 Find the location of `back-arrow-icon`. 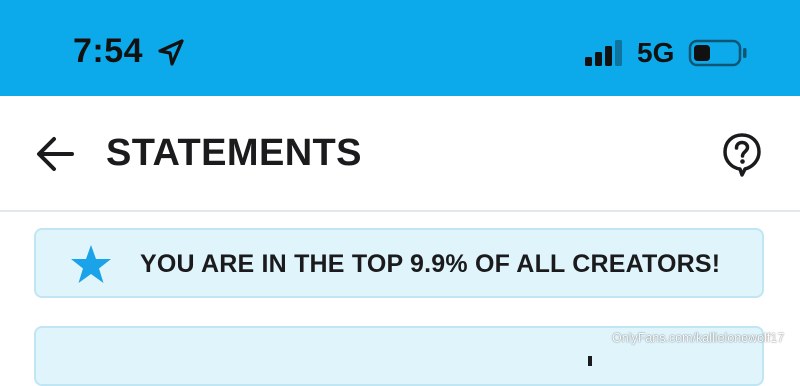

back-arrow-icon is located at coordinates (55, 154).